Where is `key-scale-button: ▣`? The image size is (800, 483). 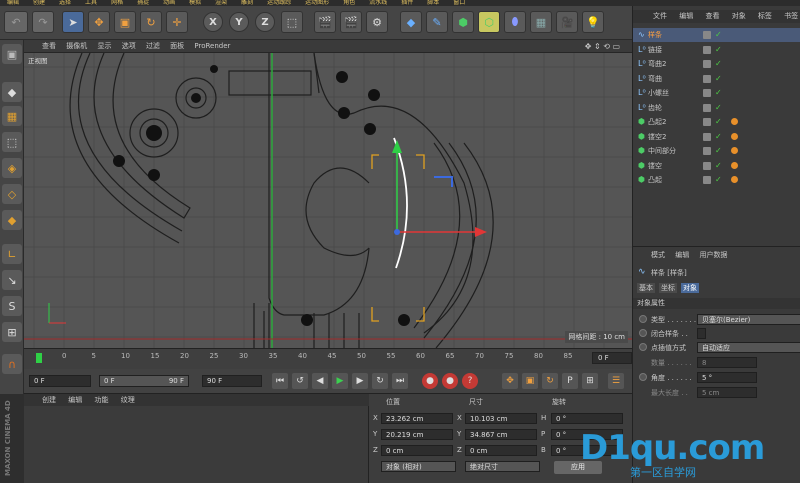 key-scale-button: ▣ is located at coordinates (530, 381).